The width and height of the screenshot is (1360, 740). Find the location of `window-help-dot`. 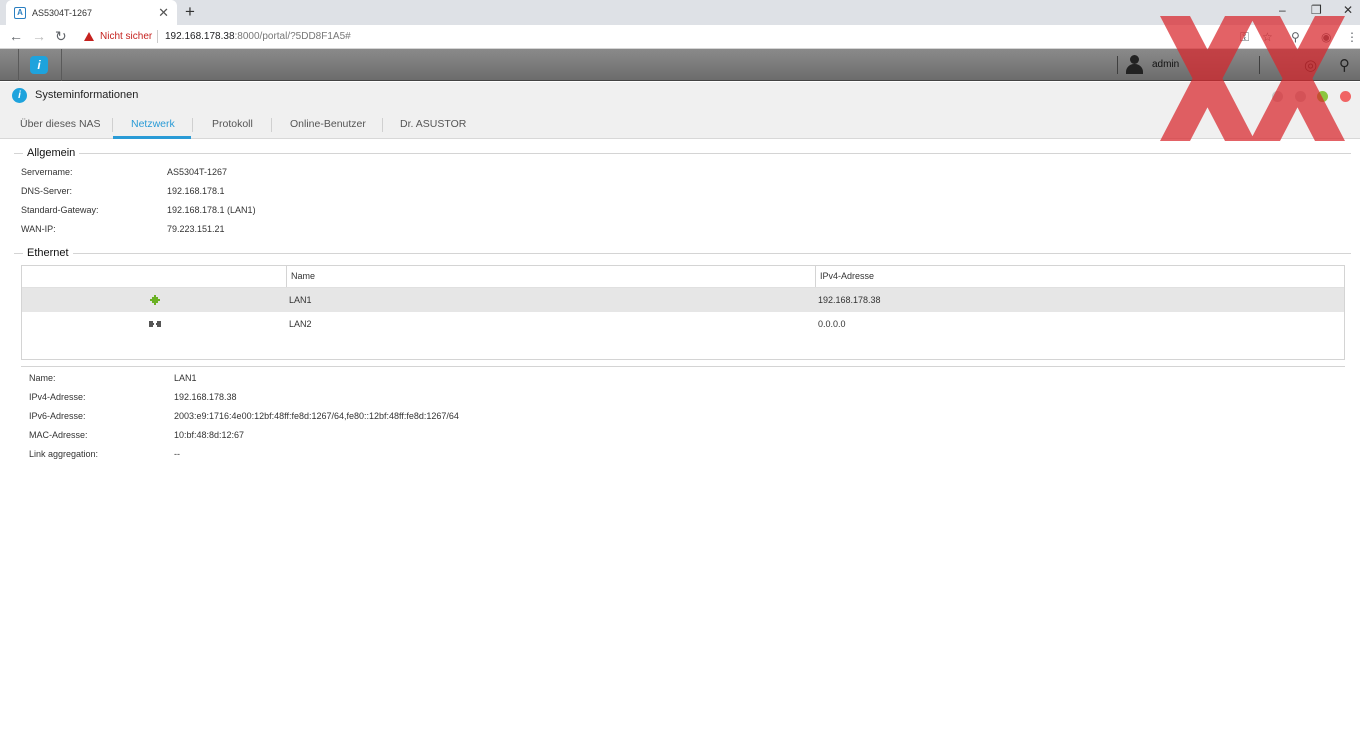

window-help-dot is located at coordinates (1277, 96).